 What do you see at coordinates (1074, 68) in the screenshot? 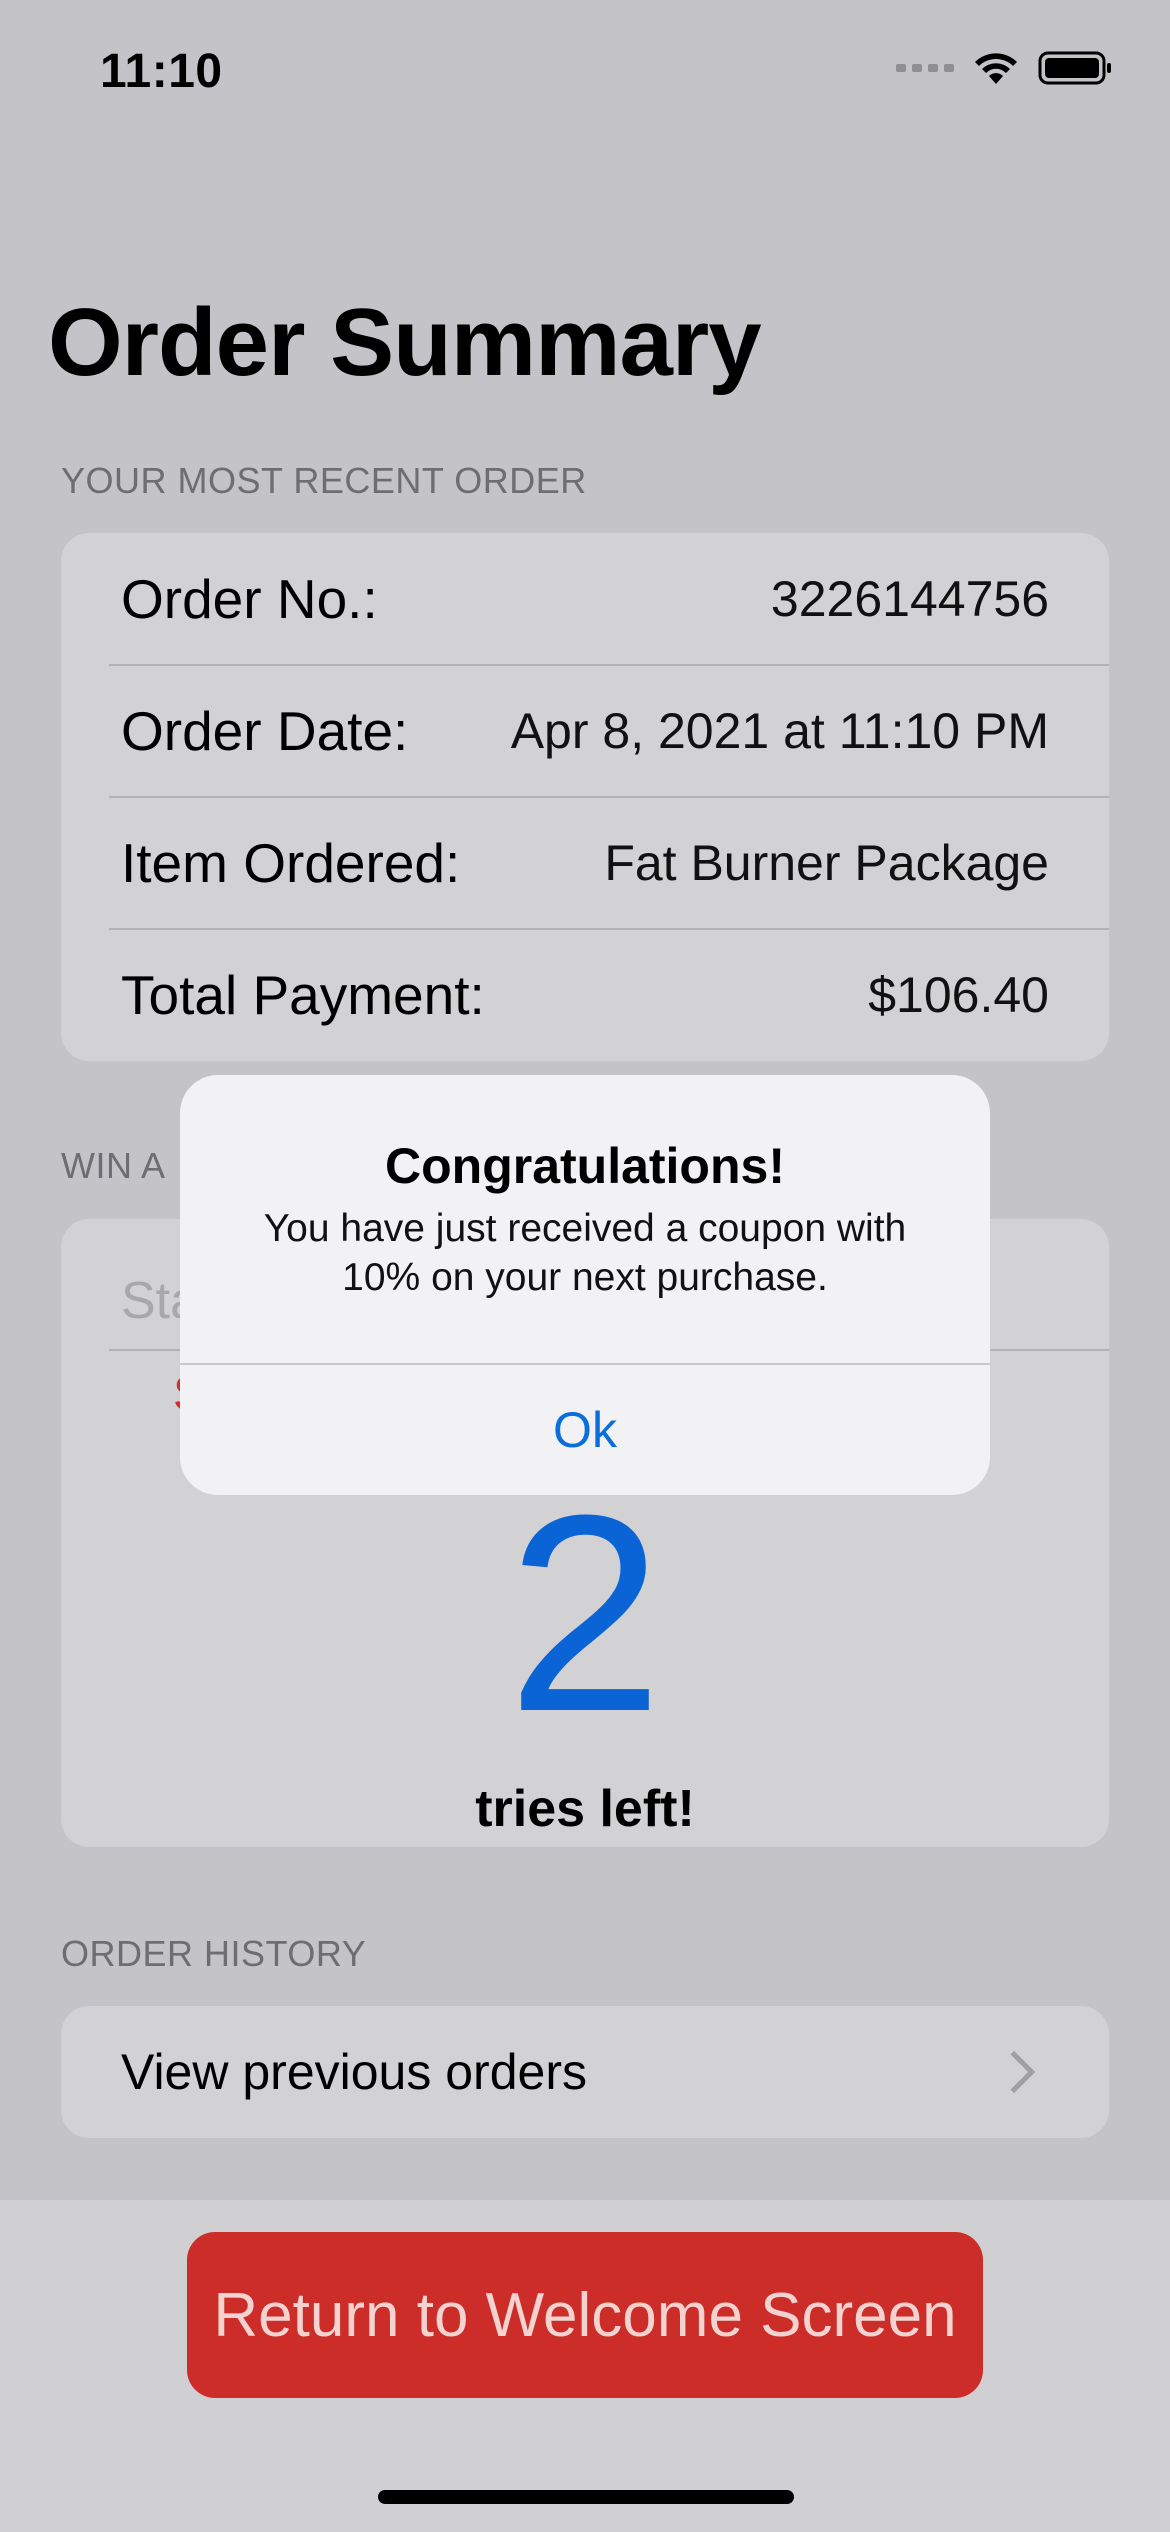
I see `battery-icon` at bounding box center [1074, 68].